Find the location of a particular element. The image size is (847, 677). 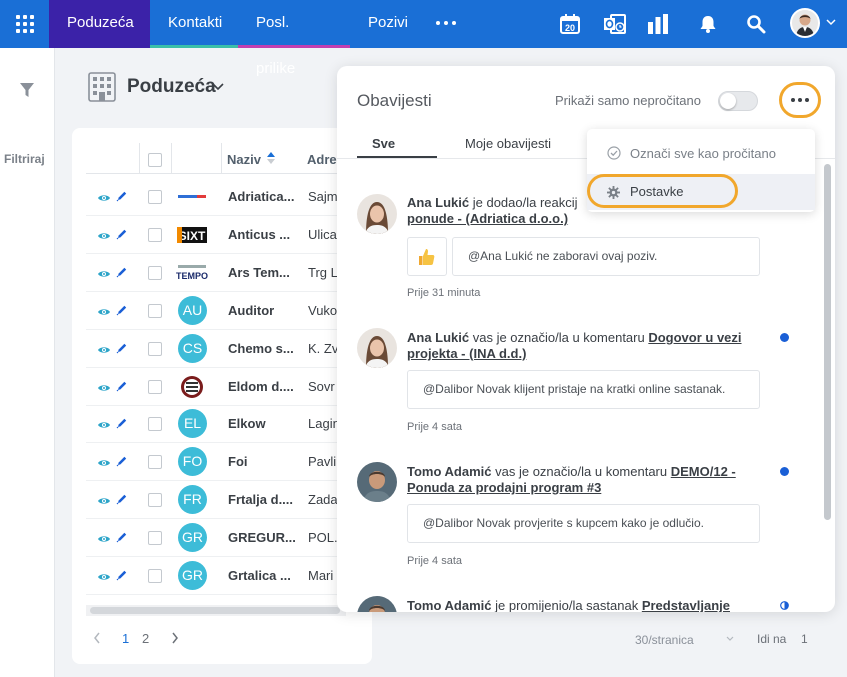

company-name: Auditor is located at coordinates (266, 310).